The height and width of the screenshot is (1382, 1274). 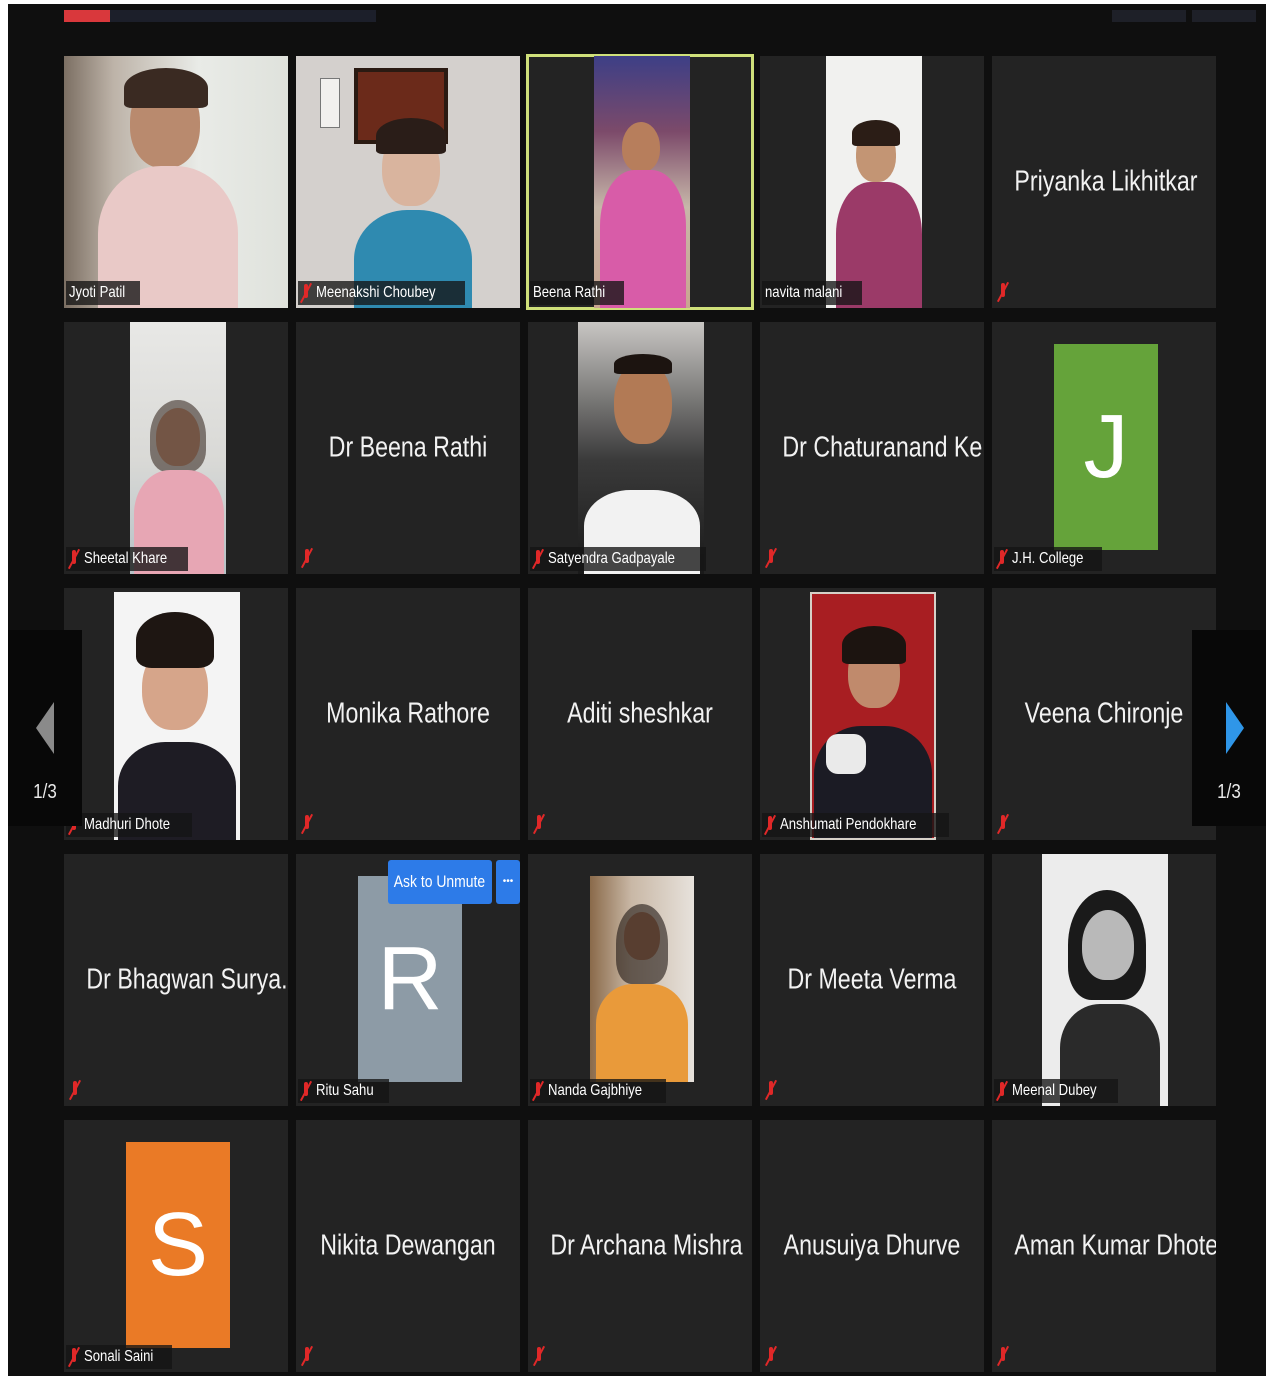 What do you see at coordinates (103, 293) in the screenshot?
I see `participant-name-label: Jyoti Patil` at bounding box center [103, 293].